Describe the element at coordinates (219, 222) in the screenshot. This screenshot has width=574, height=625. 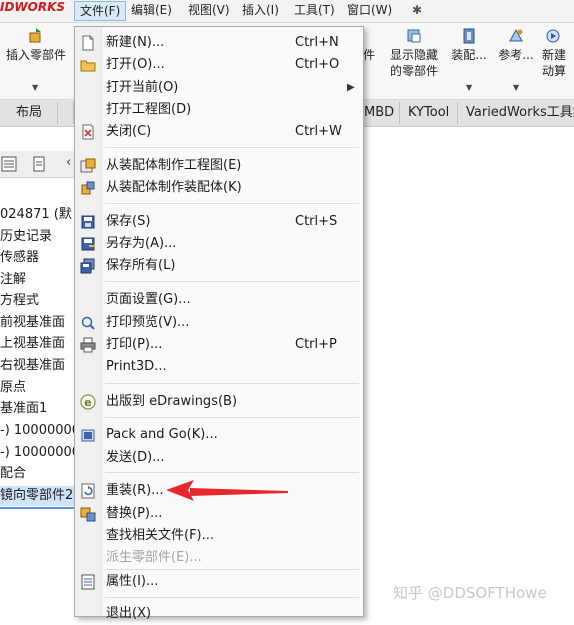
I see `menu-item-save: 保存(S) Ctrl+S` at that location.